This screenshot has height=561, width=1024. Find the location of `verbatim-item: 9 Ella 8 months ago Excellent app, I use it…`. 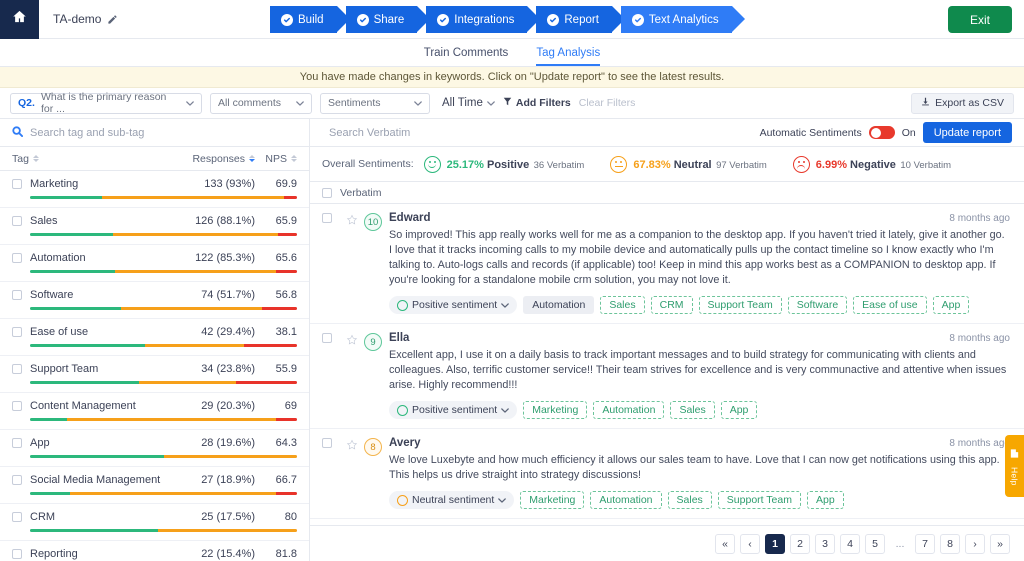

verbatim-item: 9 Ella 8 months ago Excellent app, I use it… is located at coordinates (667, 376).